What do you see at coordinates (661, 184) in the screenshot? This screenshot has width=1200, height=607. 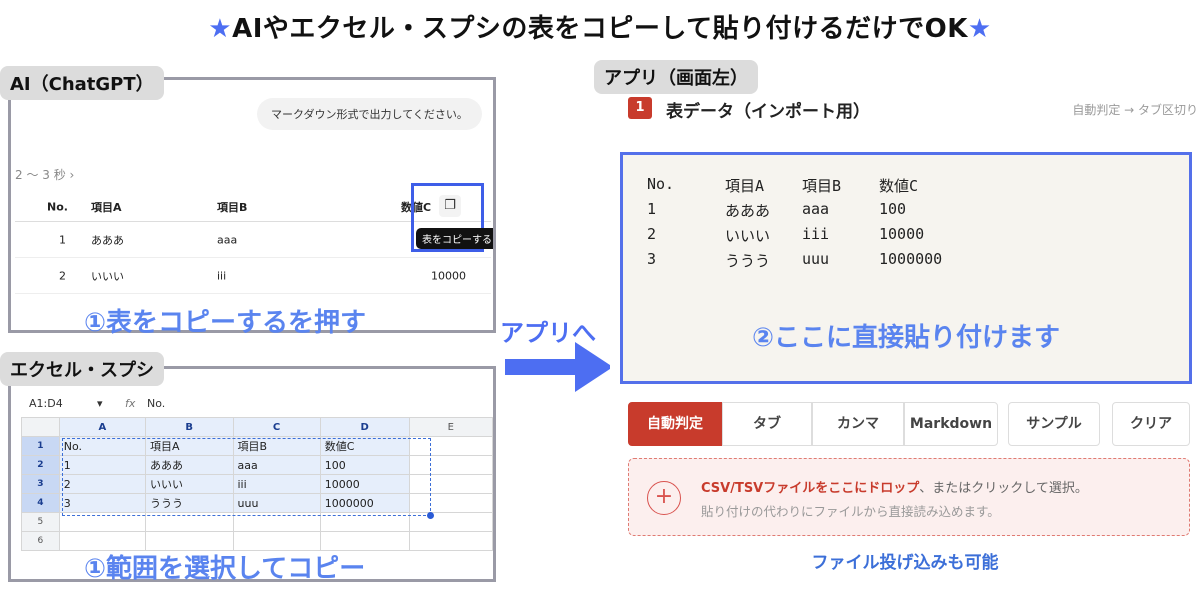 I see `textarea-cell: No.` at bounding box center [661, 184].